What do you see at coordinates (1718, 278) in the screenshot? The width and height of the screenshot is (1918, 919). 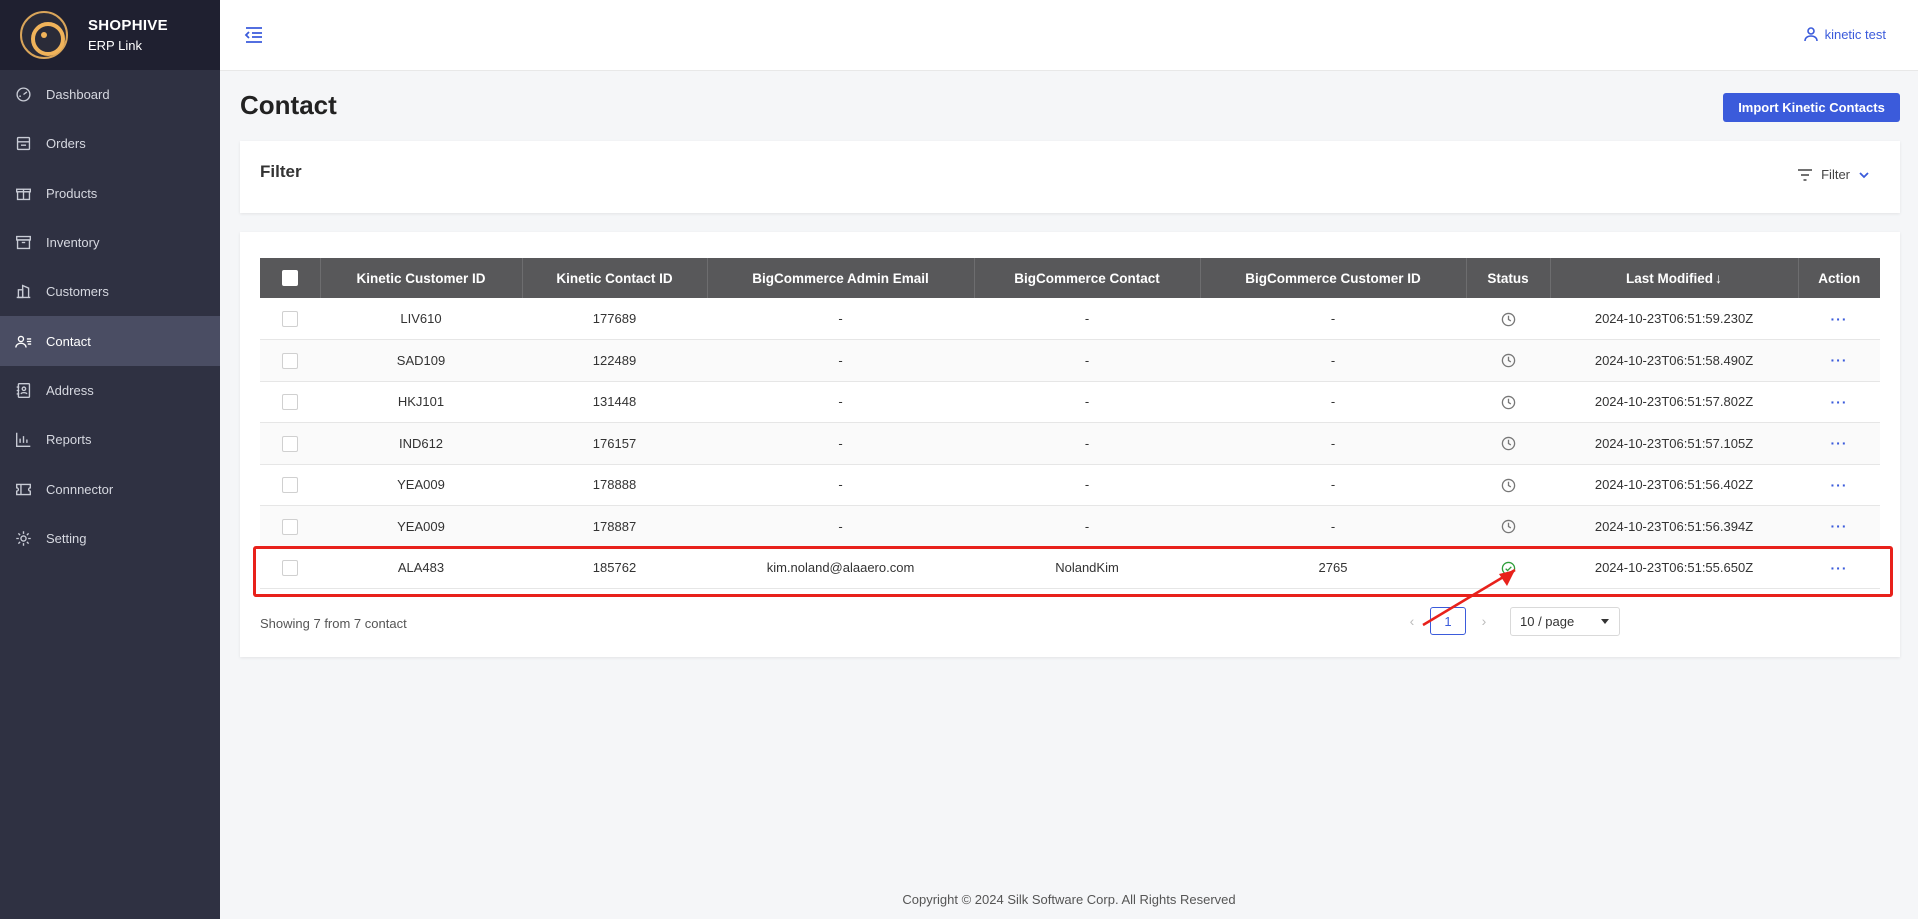 I see `sort-desc-icon: ↓` at bounding box center [1718, 278].